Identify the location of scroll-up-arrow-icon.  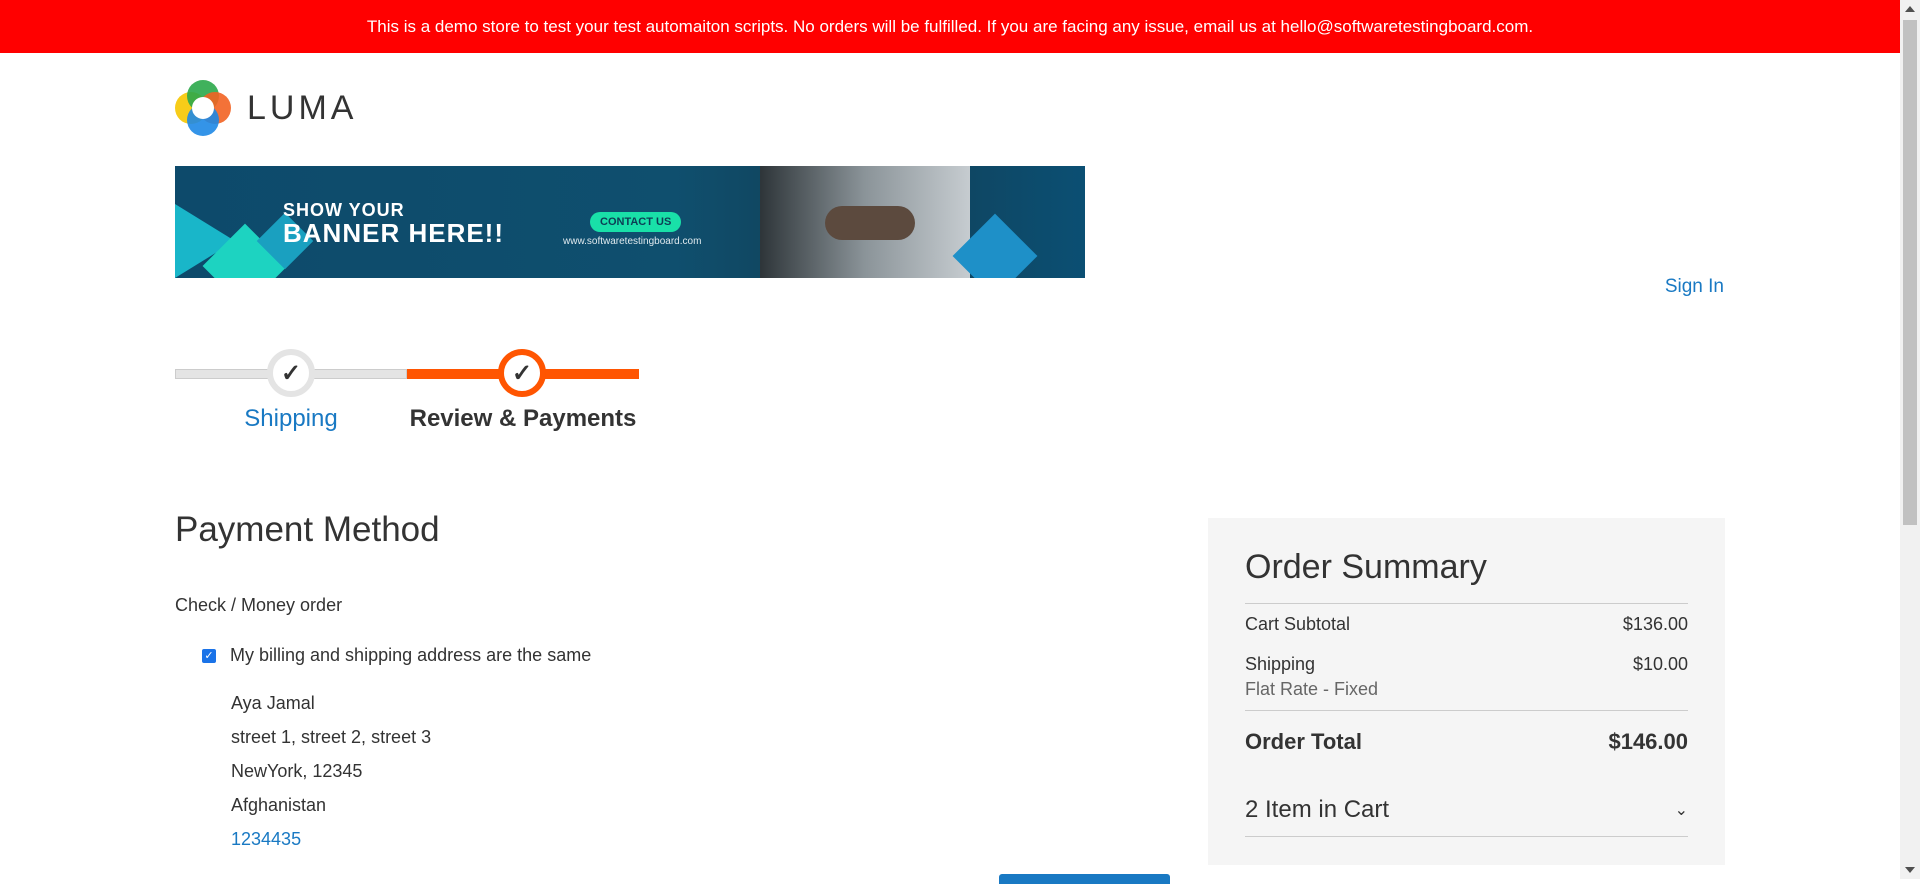
(1910, 9).